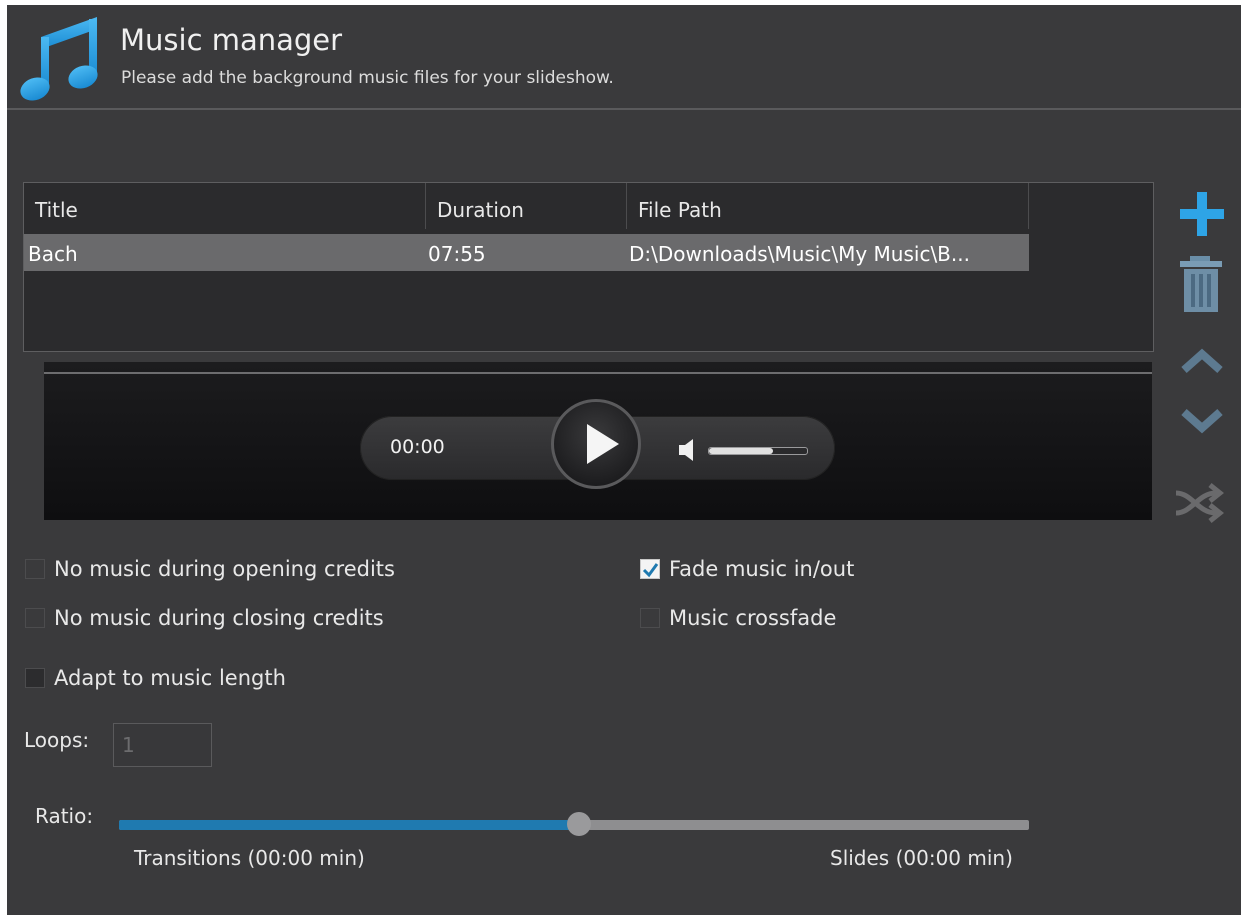  I want to click on cell-title: Bach, so click(53, 254).